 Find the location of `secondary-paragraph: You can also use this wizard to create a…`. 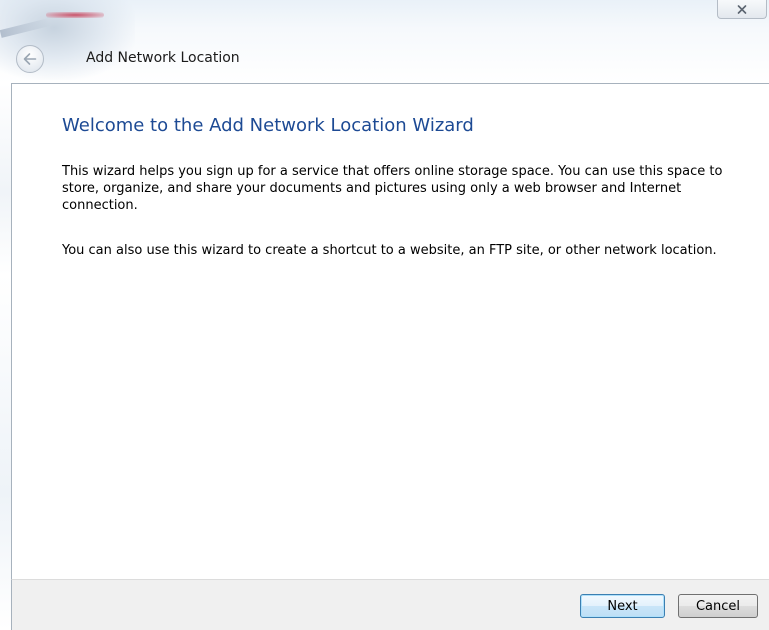

secondary-paragraph: You can also use this wizard to create a… is located at coordinates (389, 250).